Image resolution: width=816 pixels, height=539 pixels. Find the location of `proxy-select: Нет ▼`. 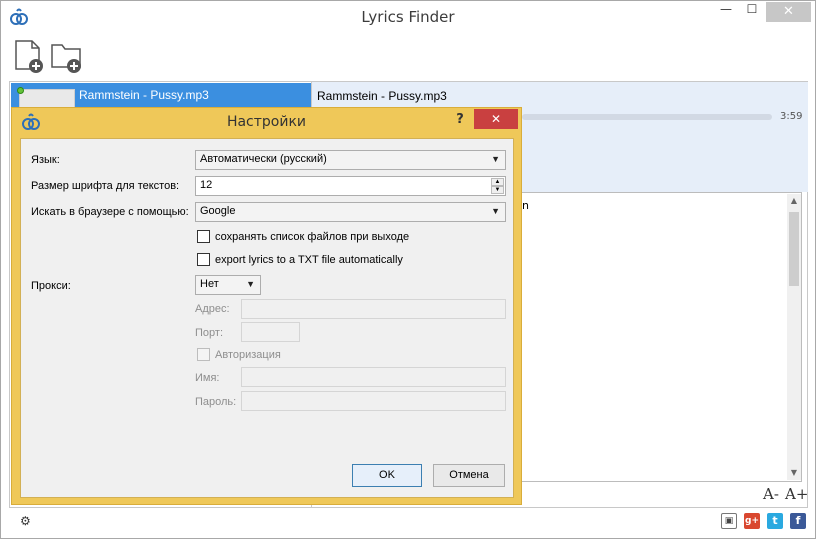

proxy-select: Нет ▼ is located at coordinates (228, 285).